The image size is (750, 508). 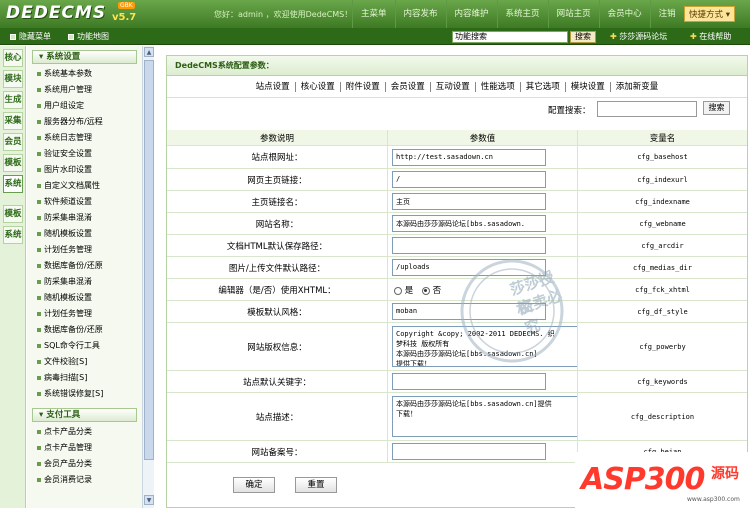 I want to click on row-var: cfg_medias_dir, so click(x=662, y=267).